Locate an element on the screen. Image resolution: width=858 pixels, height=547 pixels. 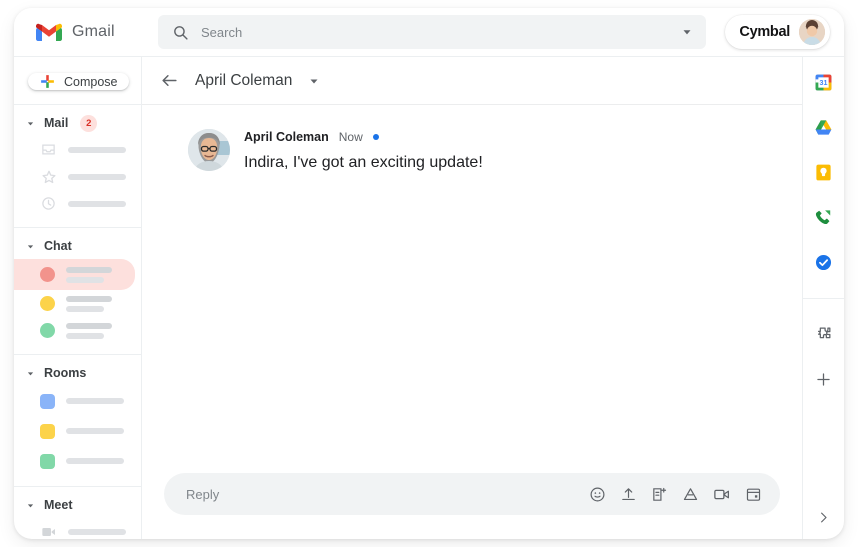
sidebar-section-title: Rooms is located at coordinates (65, 373).